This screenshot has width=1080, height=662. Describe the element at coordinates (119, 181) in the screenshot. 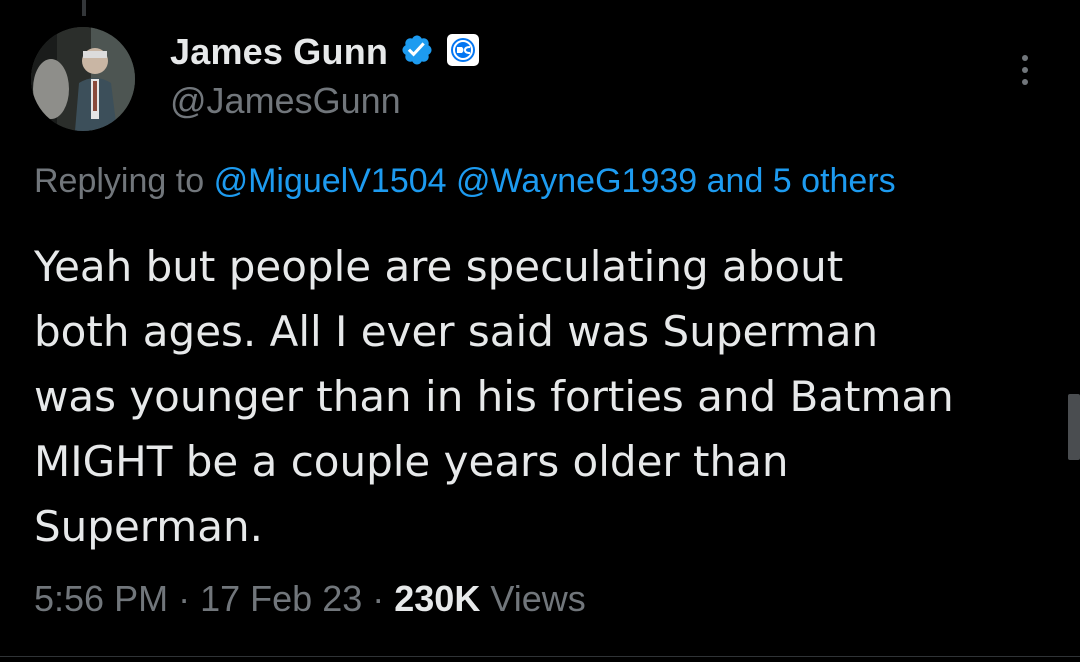

I see `replying-to-prefix: Replying to` at that location.